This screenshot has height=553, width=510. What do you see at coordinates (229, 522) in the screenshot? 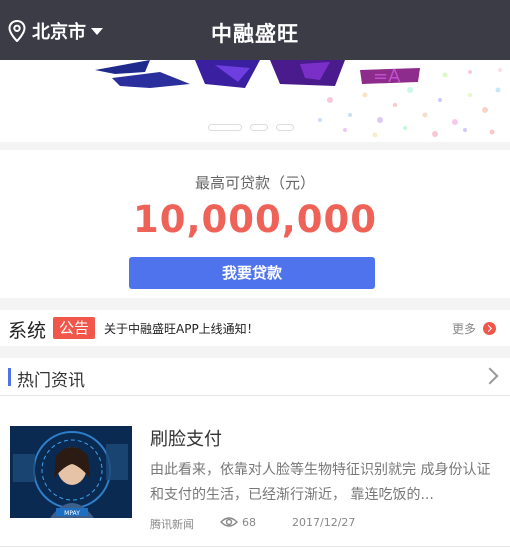
I see `eye-icon` at bounding box center [229, 522].